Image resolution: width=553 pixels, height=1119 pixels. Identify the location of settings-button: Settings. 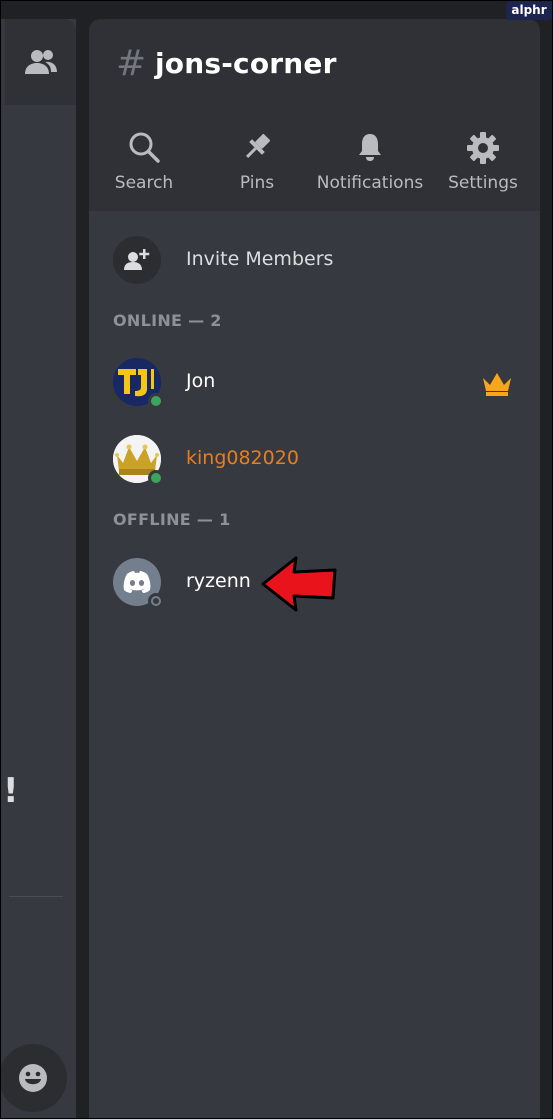
(483, 163).